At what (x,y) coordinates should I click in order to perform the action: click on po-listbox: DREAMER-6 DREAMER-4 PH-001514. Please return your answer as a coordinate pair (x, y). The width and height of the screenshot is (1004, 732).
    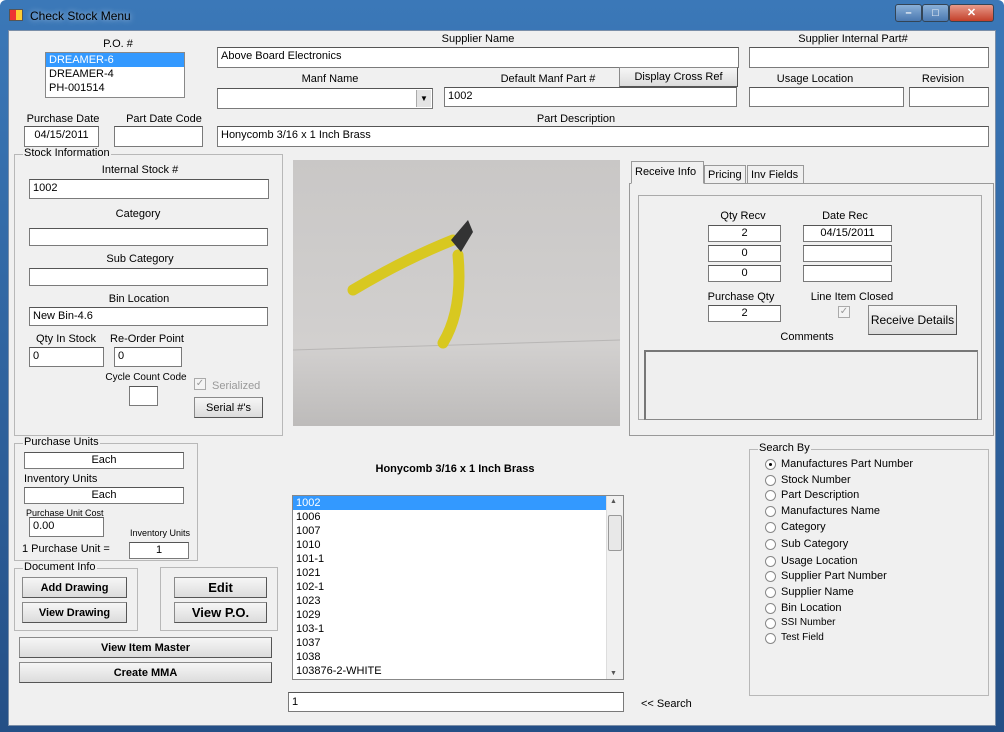
    Looking at the image, I should click on (115, 75).